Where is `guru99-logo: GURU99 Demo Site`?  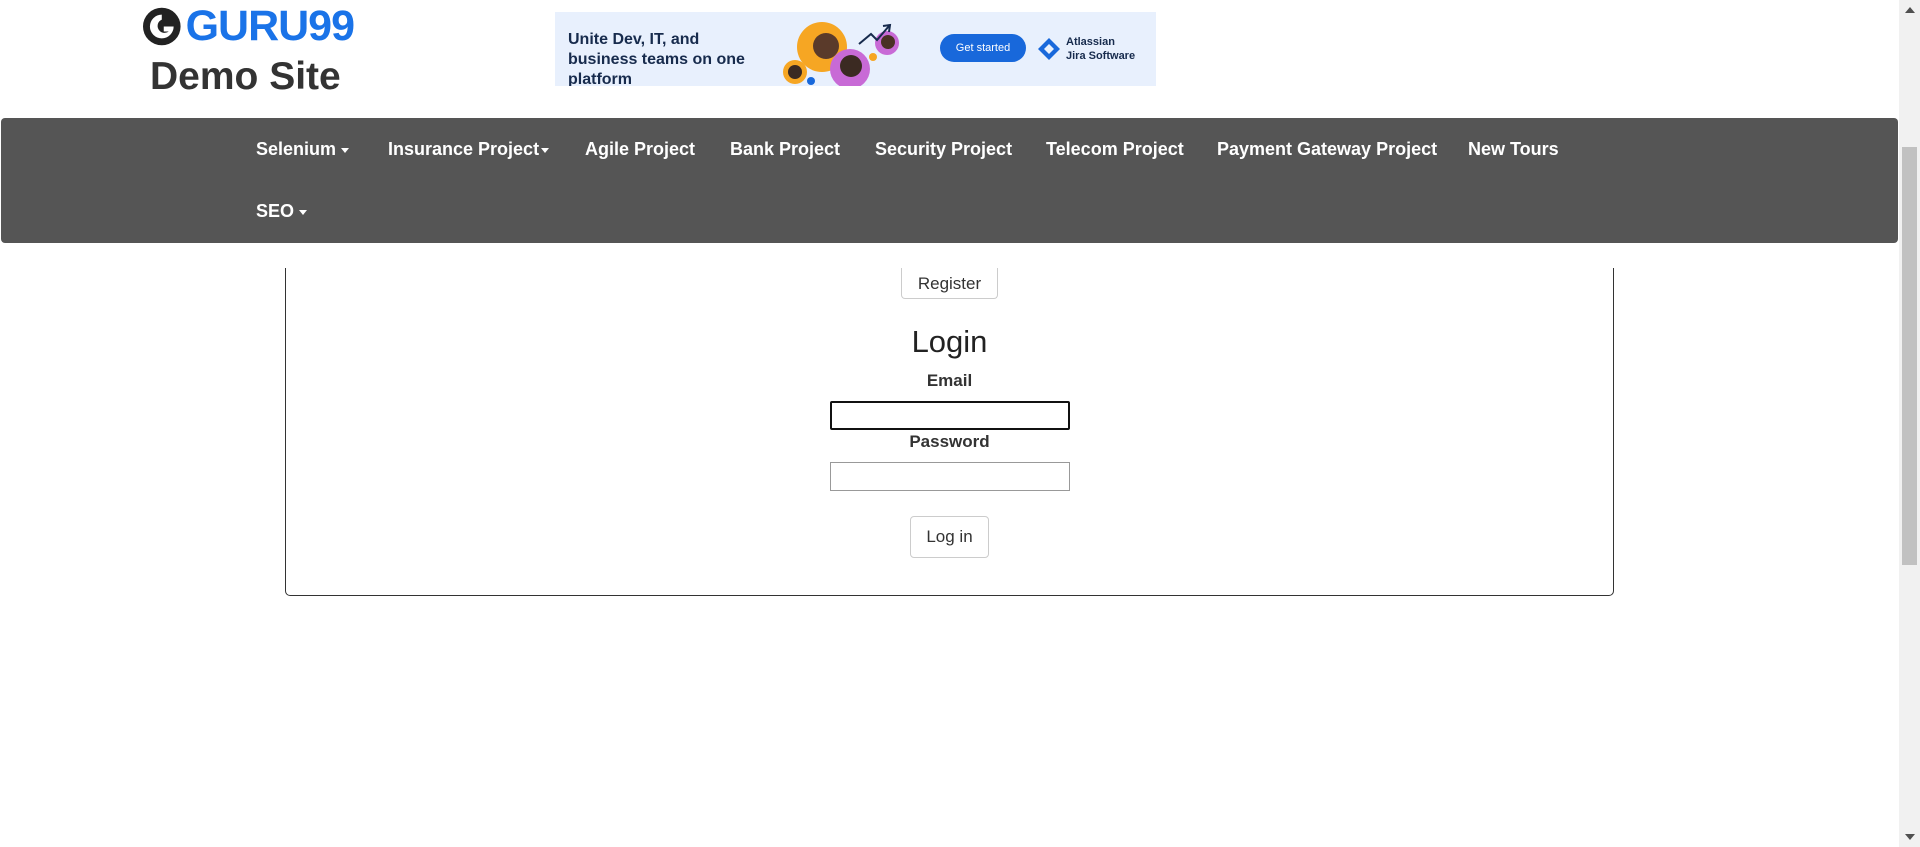 guru99-logo: GURU99 Demo Site is located at coordinates (248, 50).